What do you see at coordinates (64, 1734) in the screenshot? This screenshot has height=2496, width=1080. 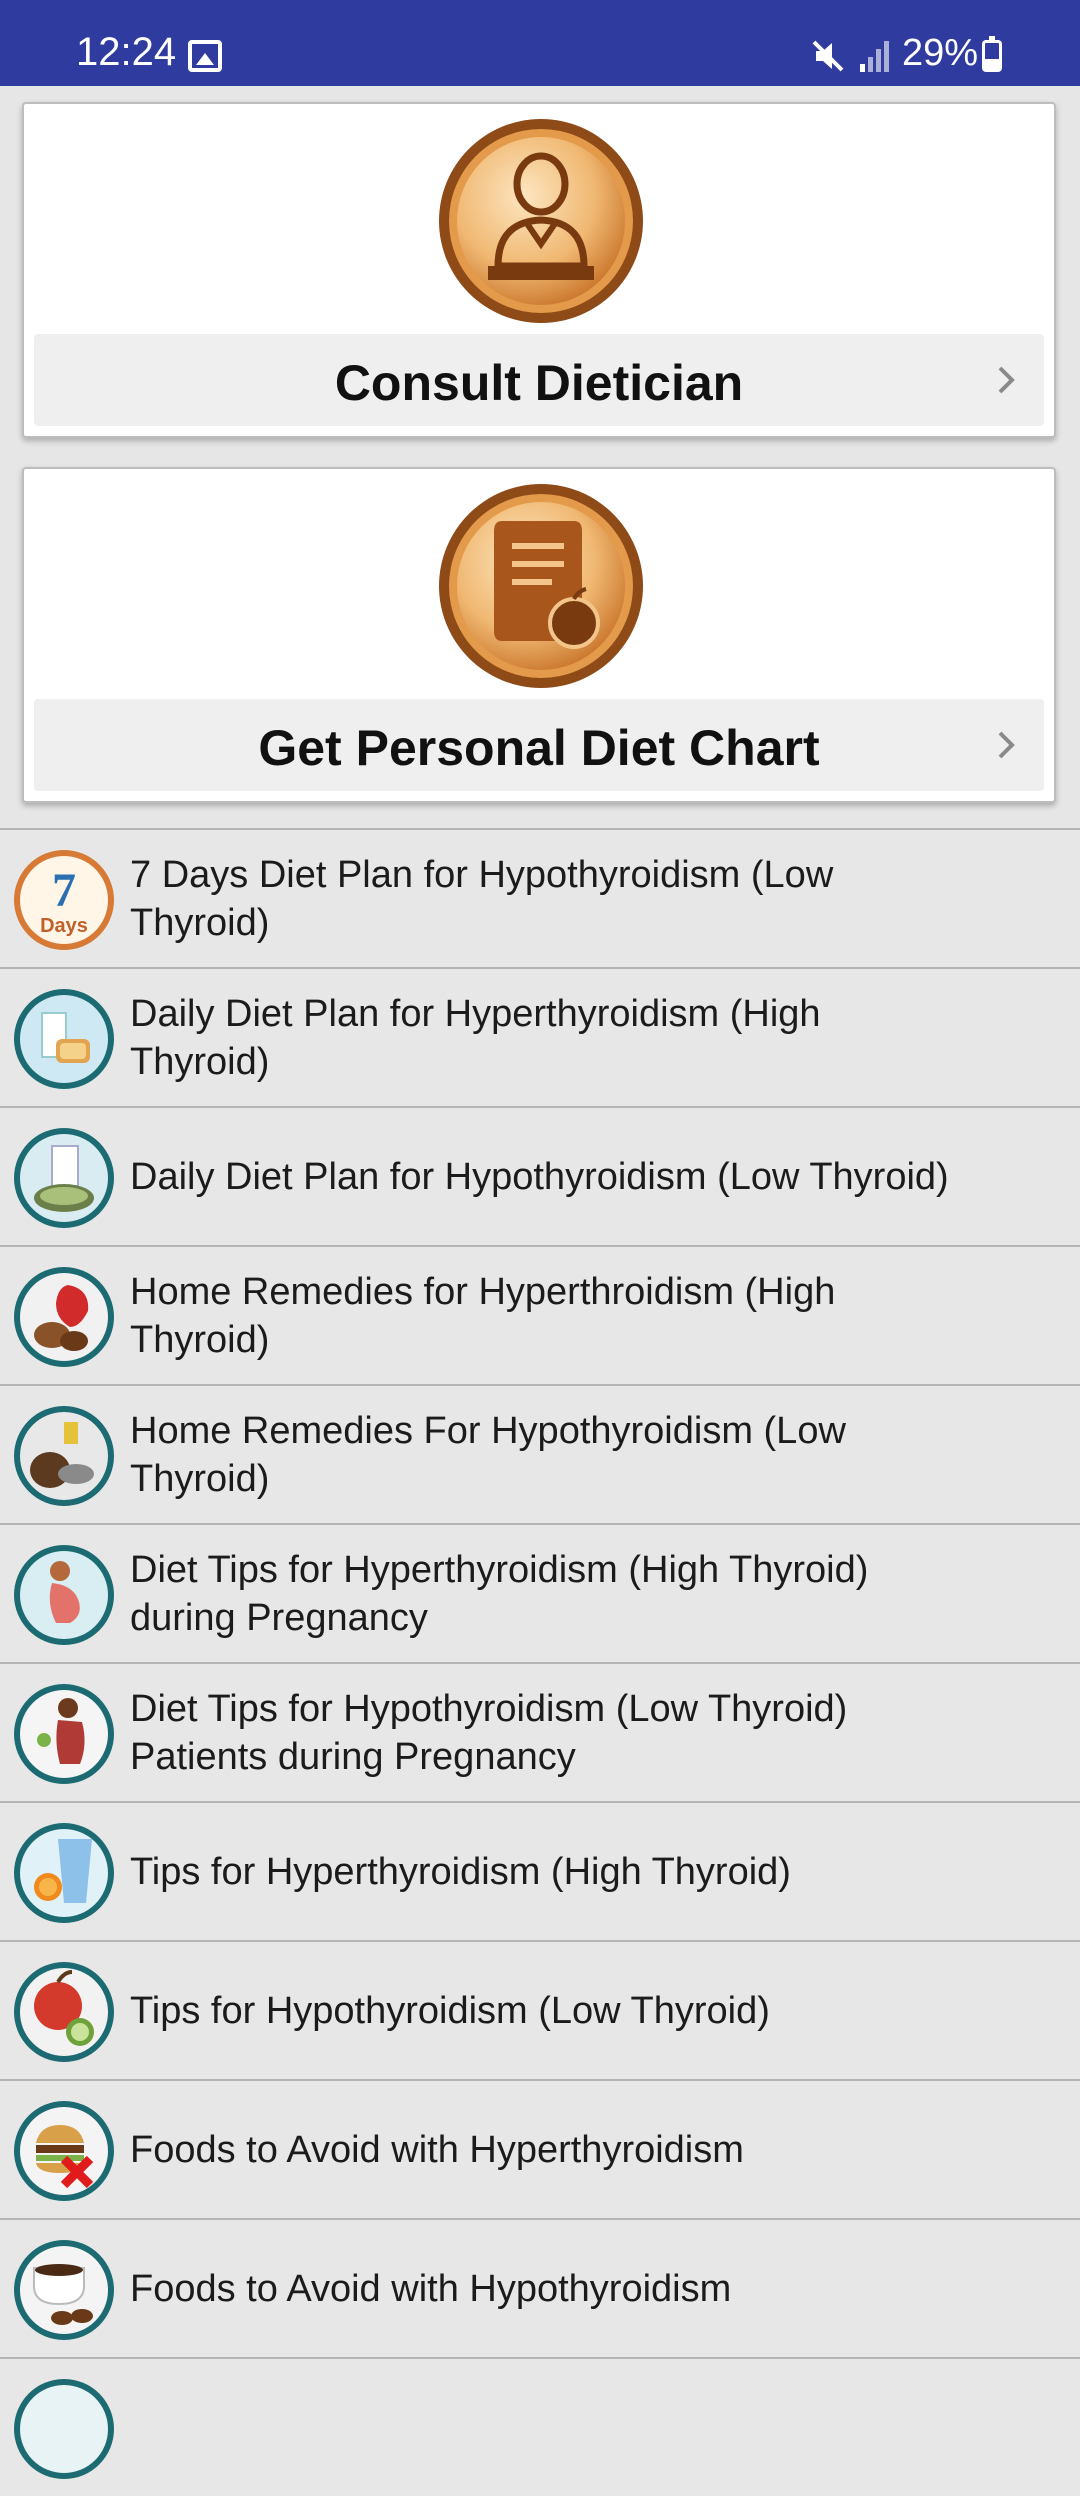 I see `pregnant-eating-icon` at bounding box center [64, 1734].